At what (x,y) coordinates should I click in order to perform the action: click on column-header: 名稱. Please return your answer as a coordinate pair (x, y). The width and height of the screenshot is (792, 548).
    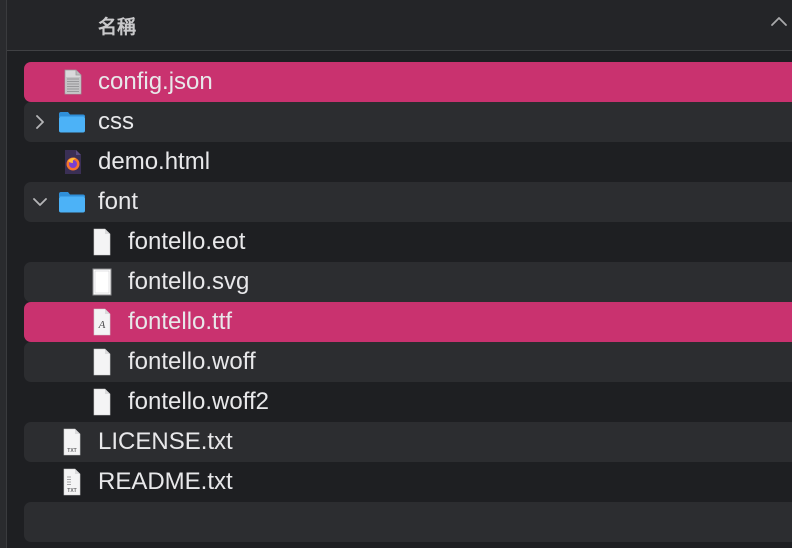
    Looking at the image, I should click on (399, 25).